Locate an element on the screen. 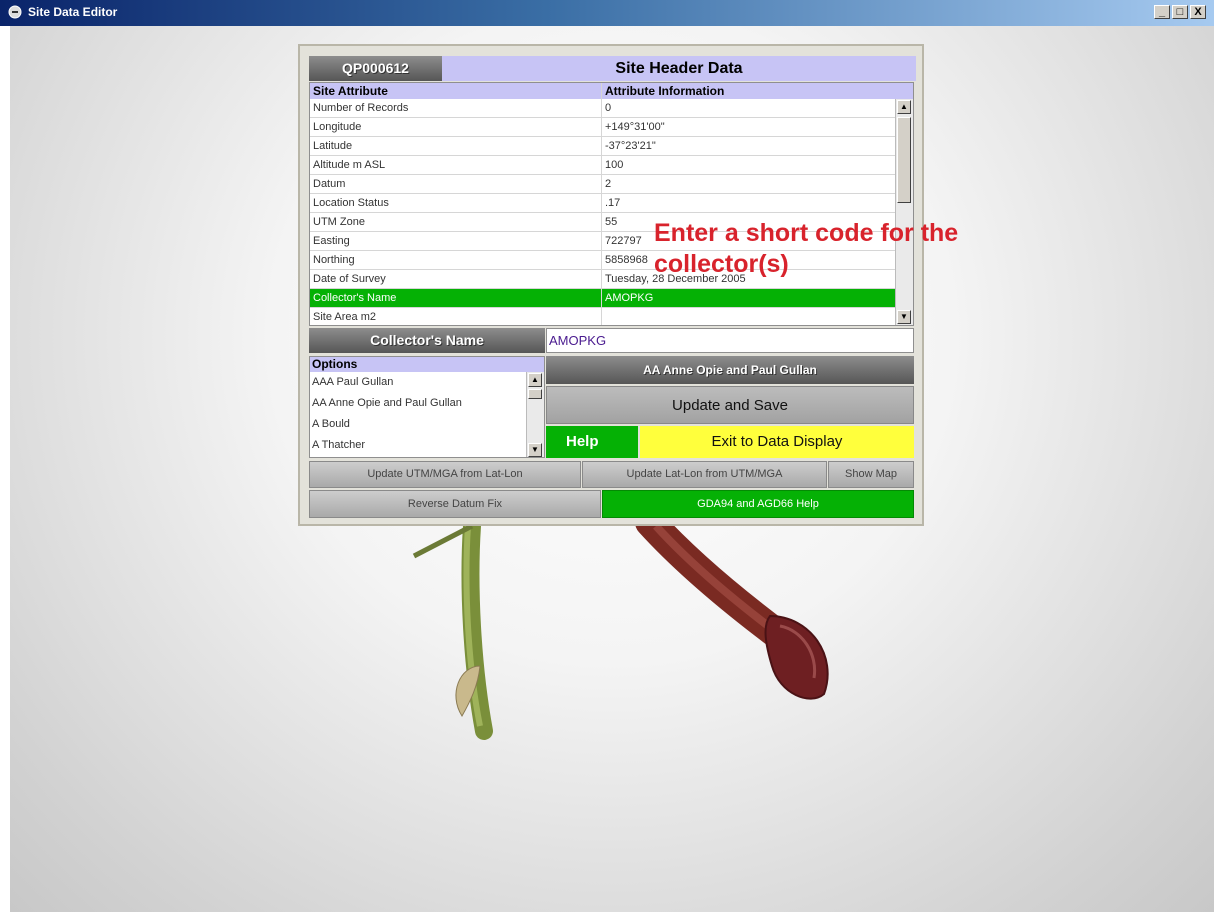  table-row: Location Status .17 is located at coordinates (611, 203).